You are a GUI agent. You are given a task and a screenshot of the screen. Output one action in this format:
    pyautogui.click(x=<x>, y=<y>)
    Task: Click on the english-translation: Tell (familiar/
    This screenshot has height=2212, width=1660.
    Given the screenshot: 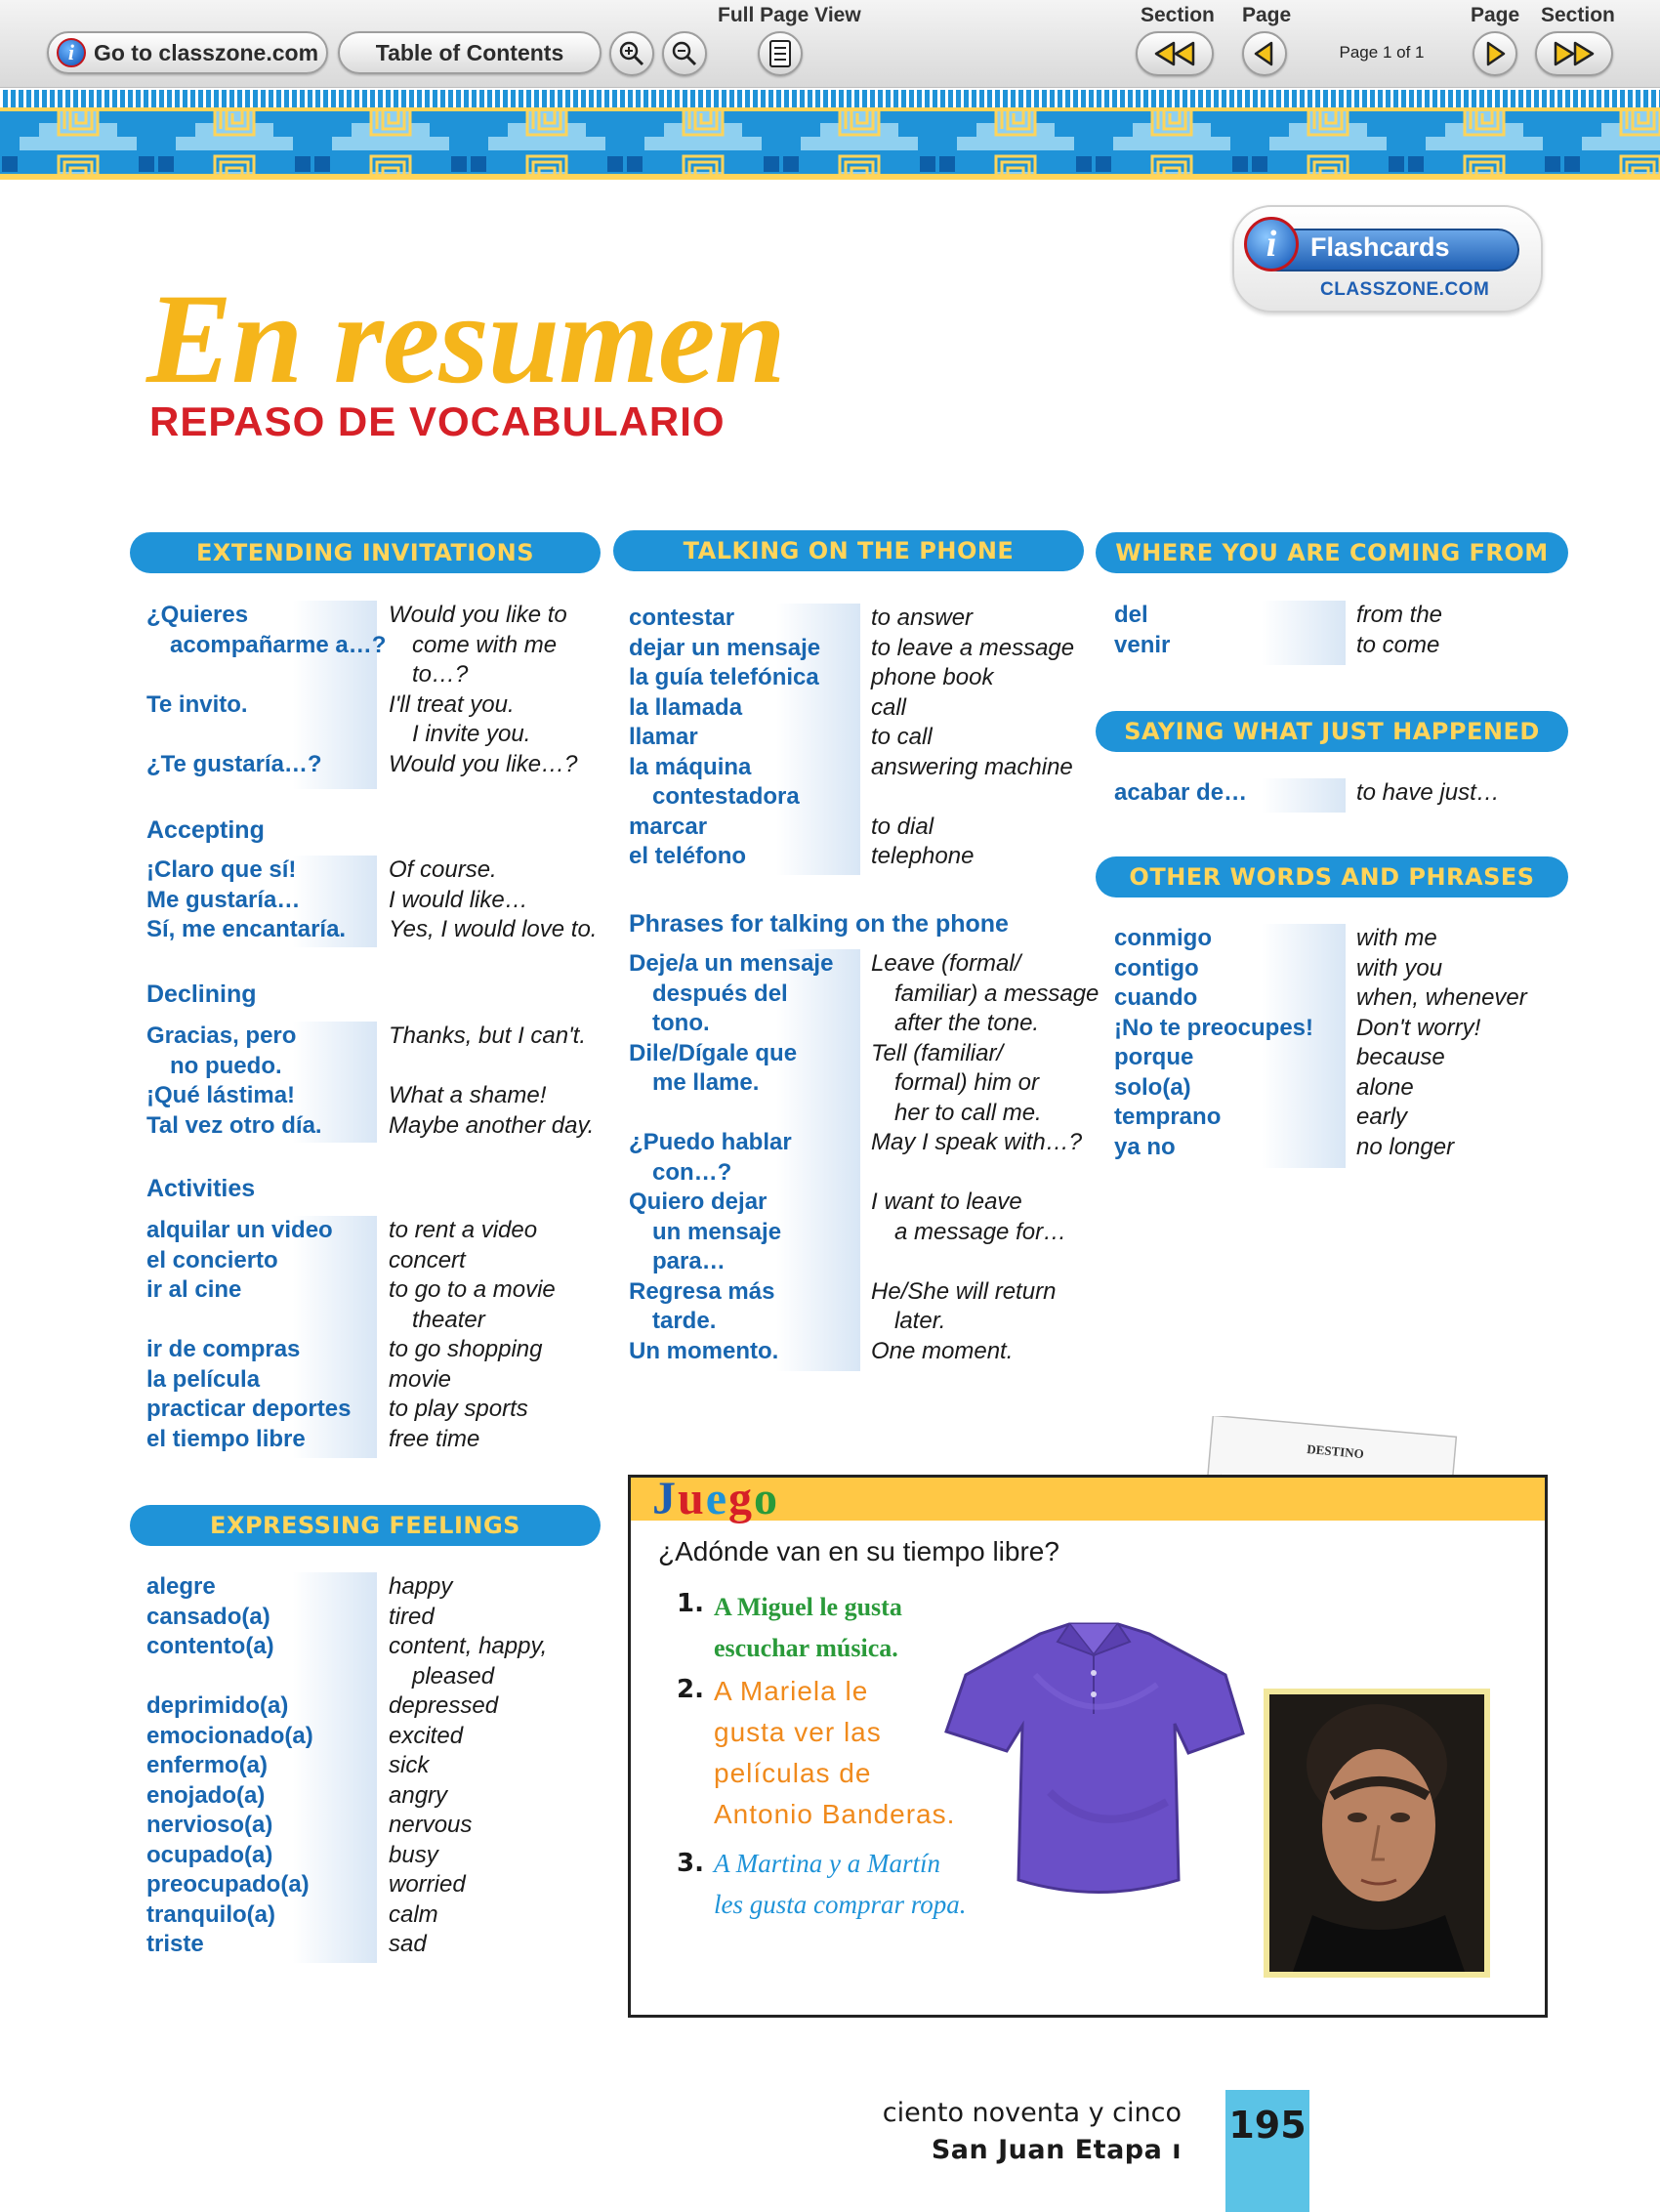 What is the action you would take?
    pyautogui.click(x=937, y=1052)
    